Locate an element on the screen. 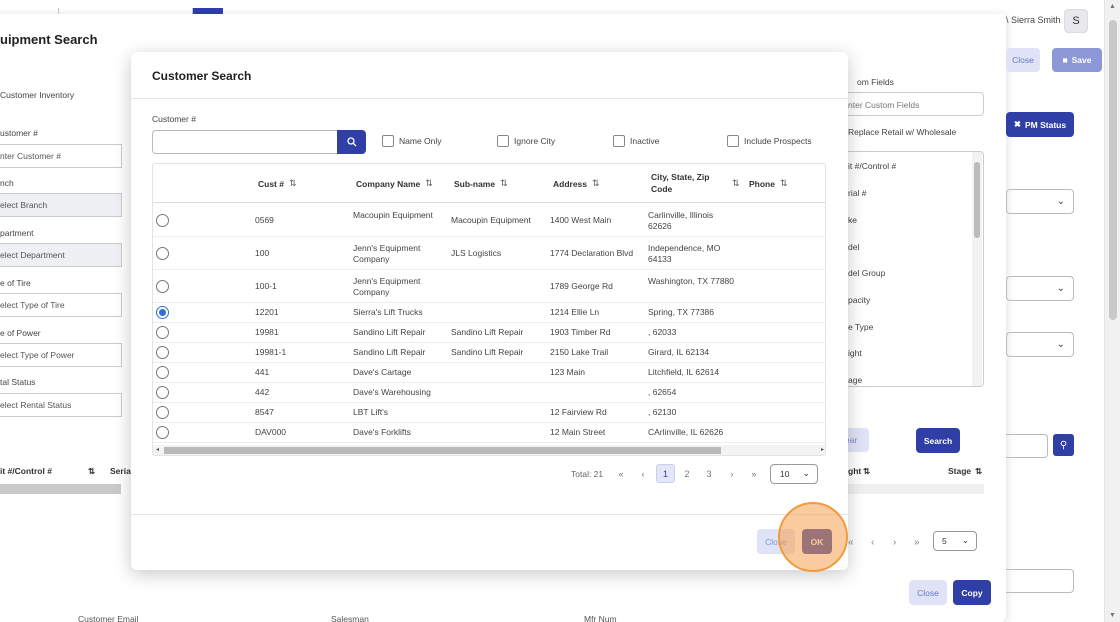 The height and width of the screenshot is (622, 1120). clear-button: ear is located at coordinates (857, 440).